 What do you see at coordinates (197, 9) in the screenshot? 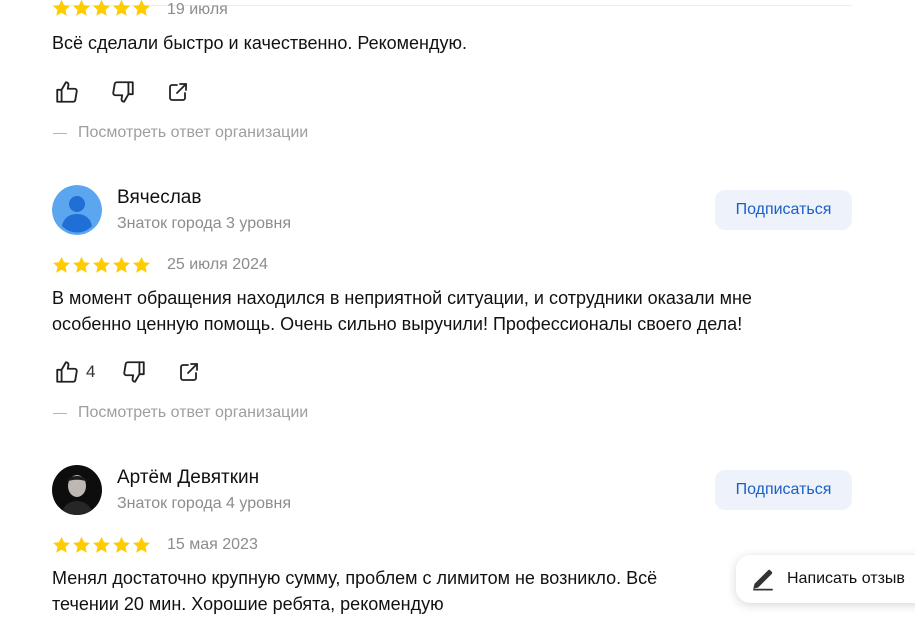
I see `review-date: 19 июля` at bounding box center [197, 9].